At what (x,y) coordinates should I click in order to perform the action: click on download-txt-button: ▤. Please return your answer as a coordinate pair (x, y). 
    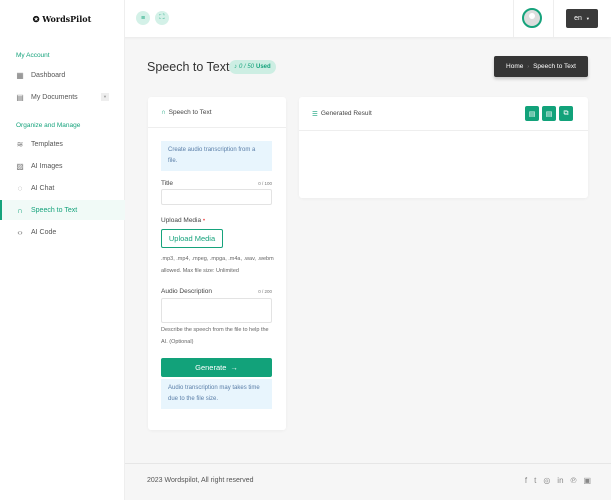
    Looking at the image, I should click on (549, 113).